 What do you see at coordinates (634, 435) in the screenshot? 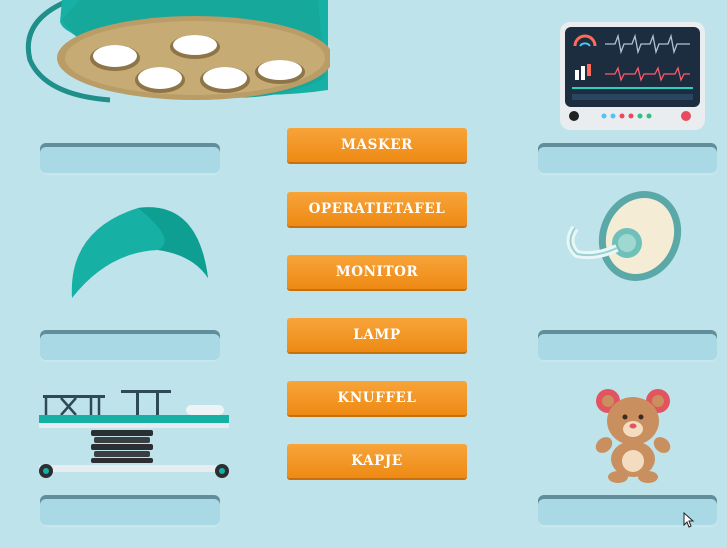
I see `teddy-bear-icon` at bounding box center [634, 435].